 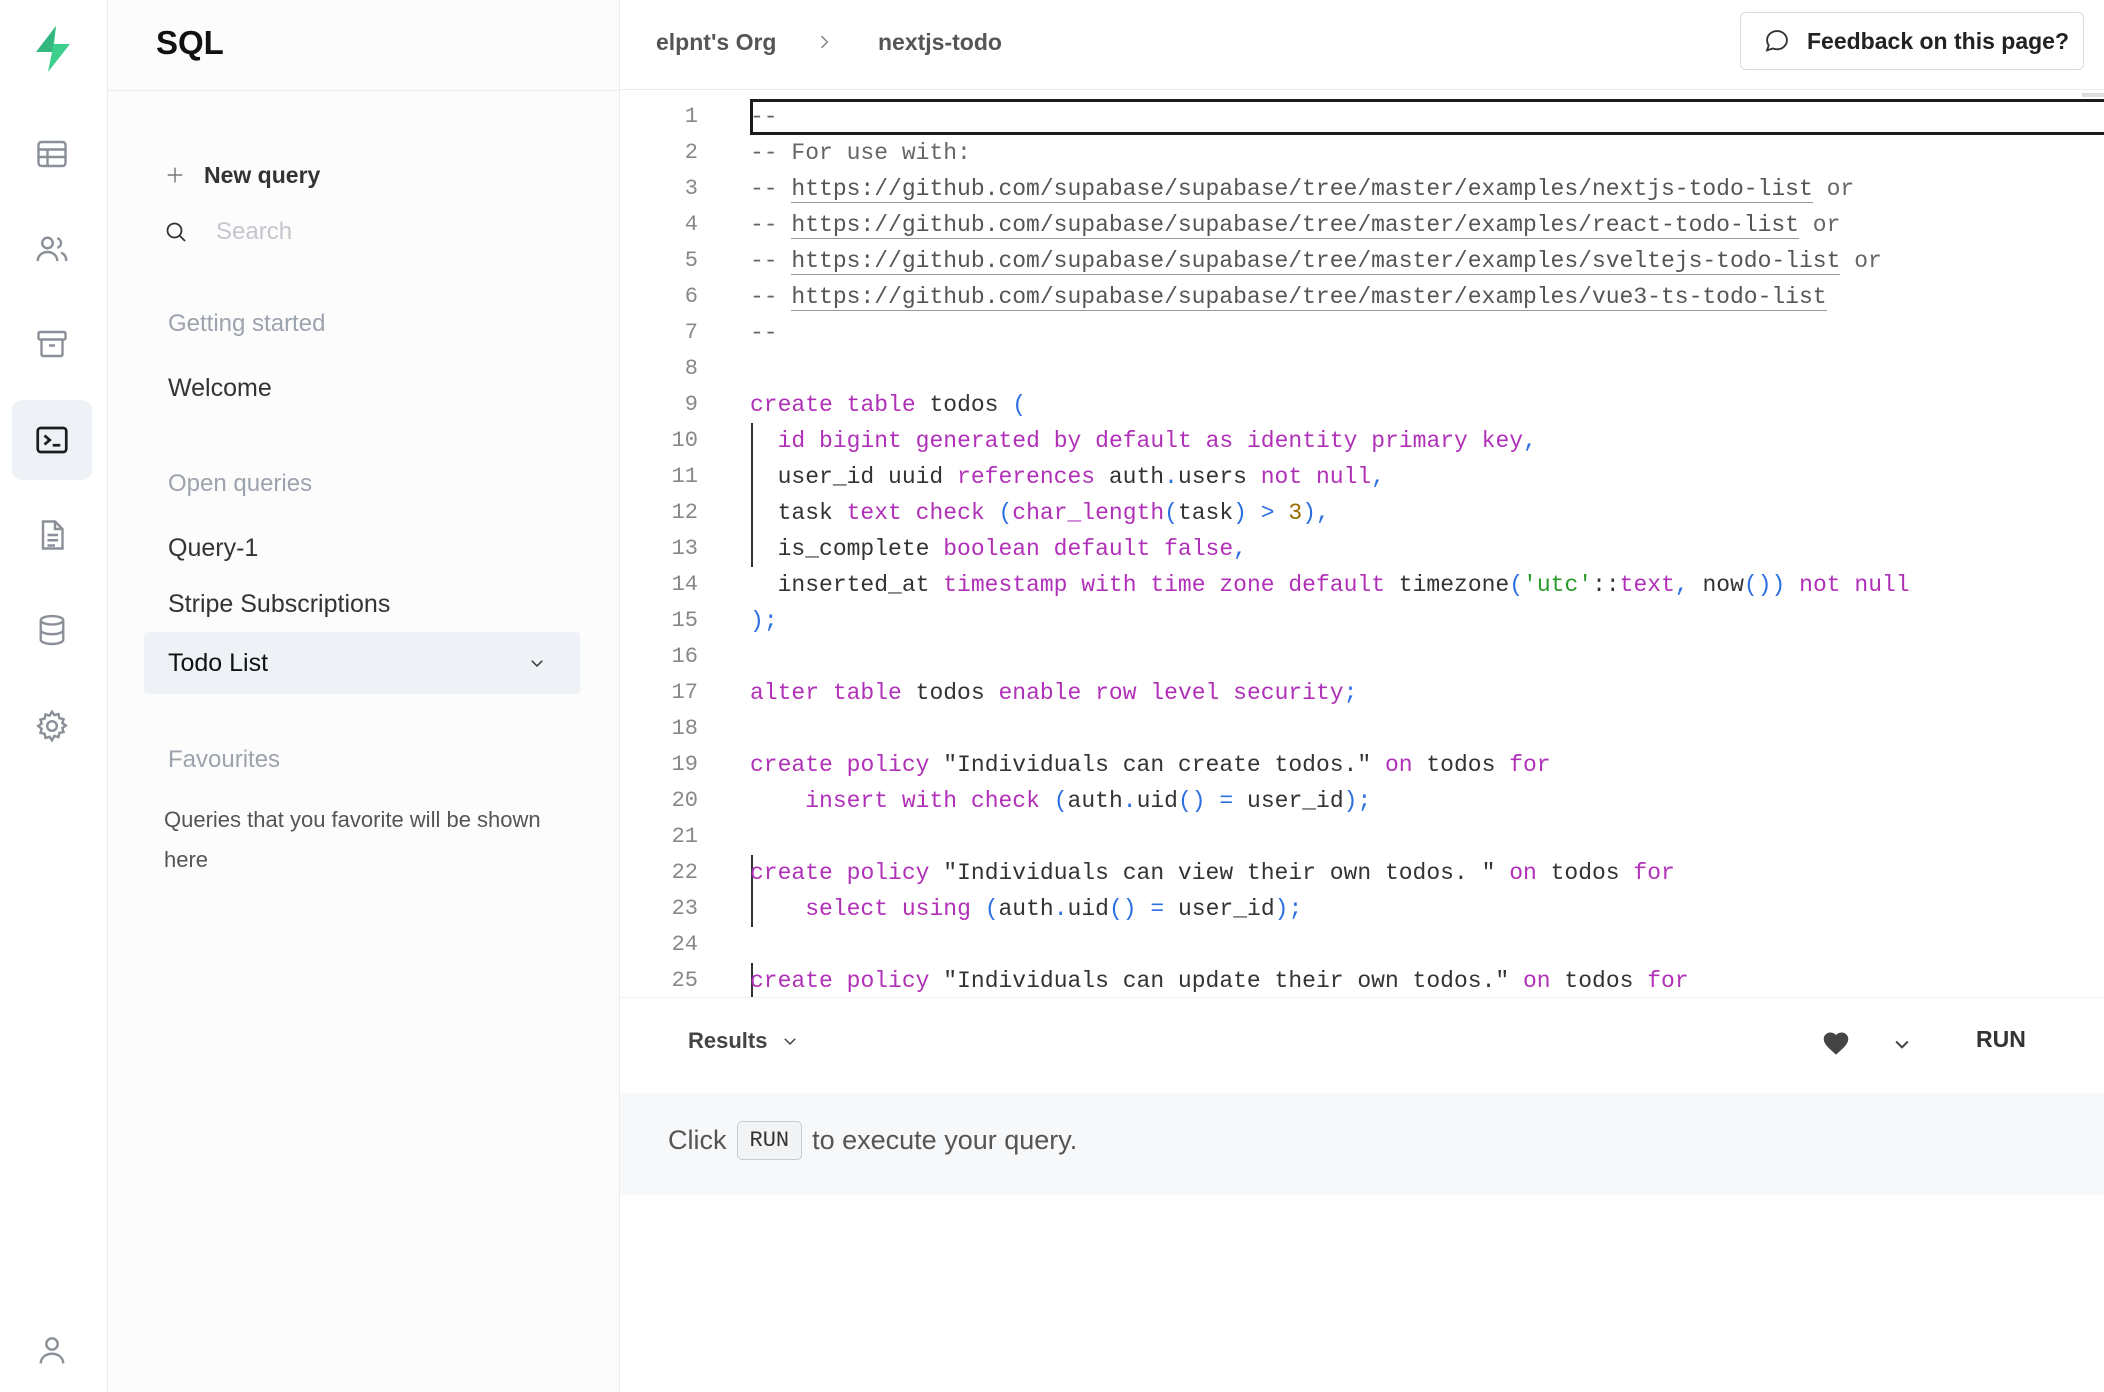 I want to click on code-line: 9 create table todos (, so click(x=1362, y=405).